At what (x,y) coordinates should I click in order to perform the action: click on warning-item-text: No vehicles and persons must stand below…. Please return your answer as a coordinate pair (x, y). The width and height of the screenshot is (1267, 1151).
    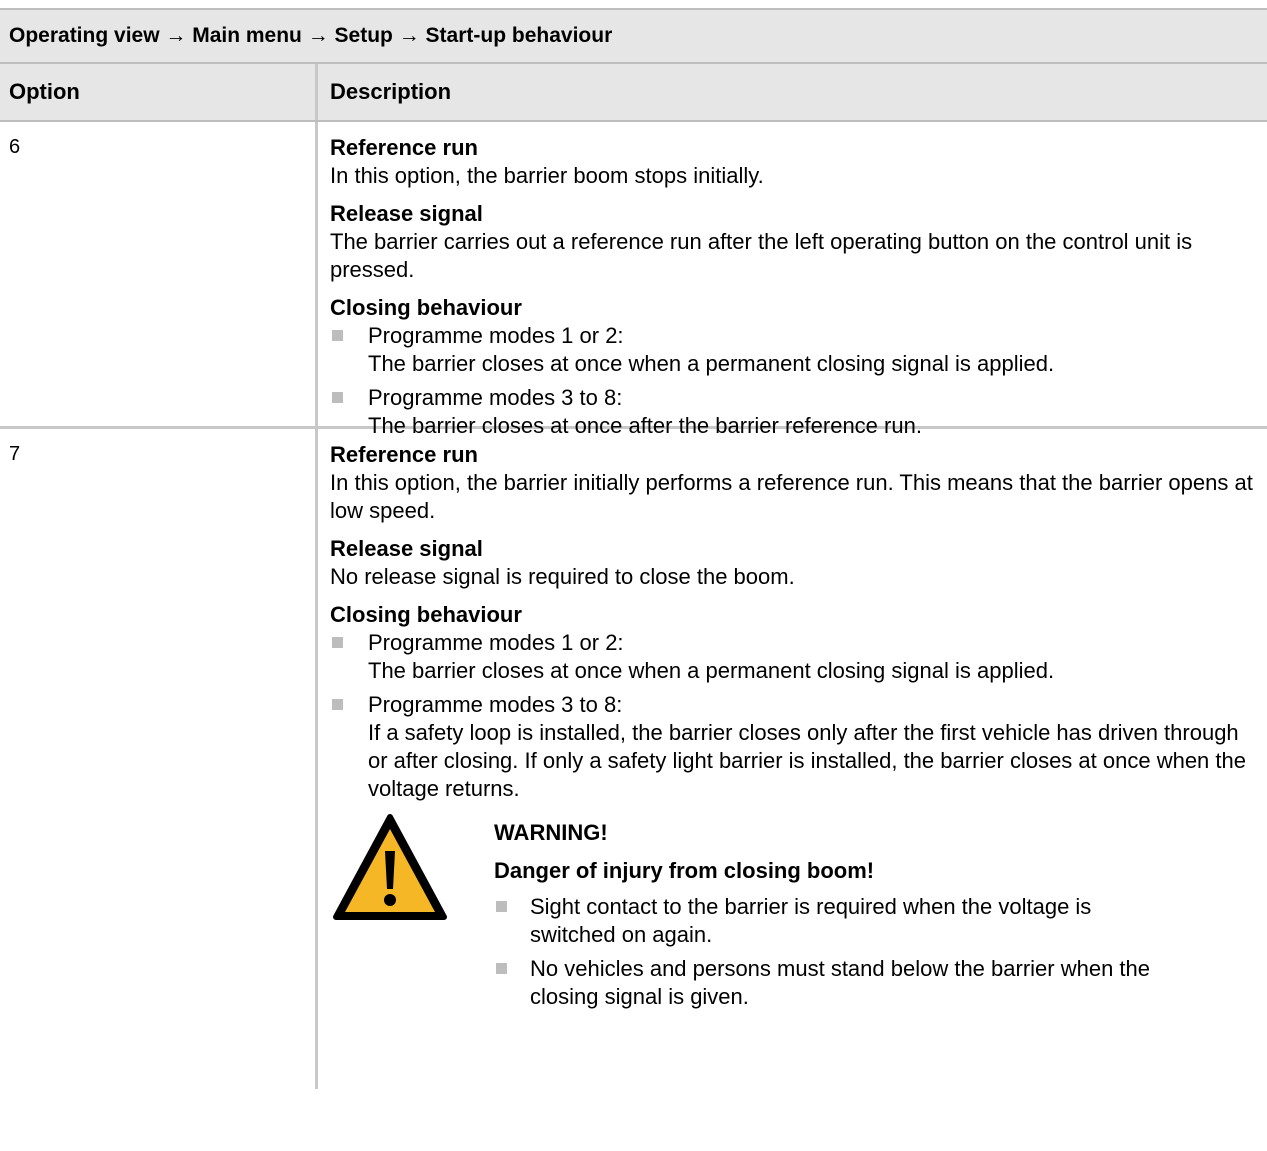
    Looking at the image, I should click on (840, 982).